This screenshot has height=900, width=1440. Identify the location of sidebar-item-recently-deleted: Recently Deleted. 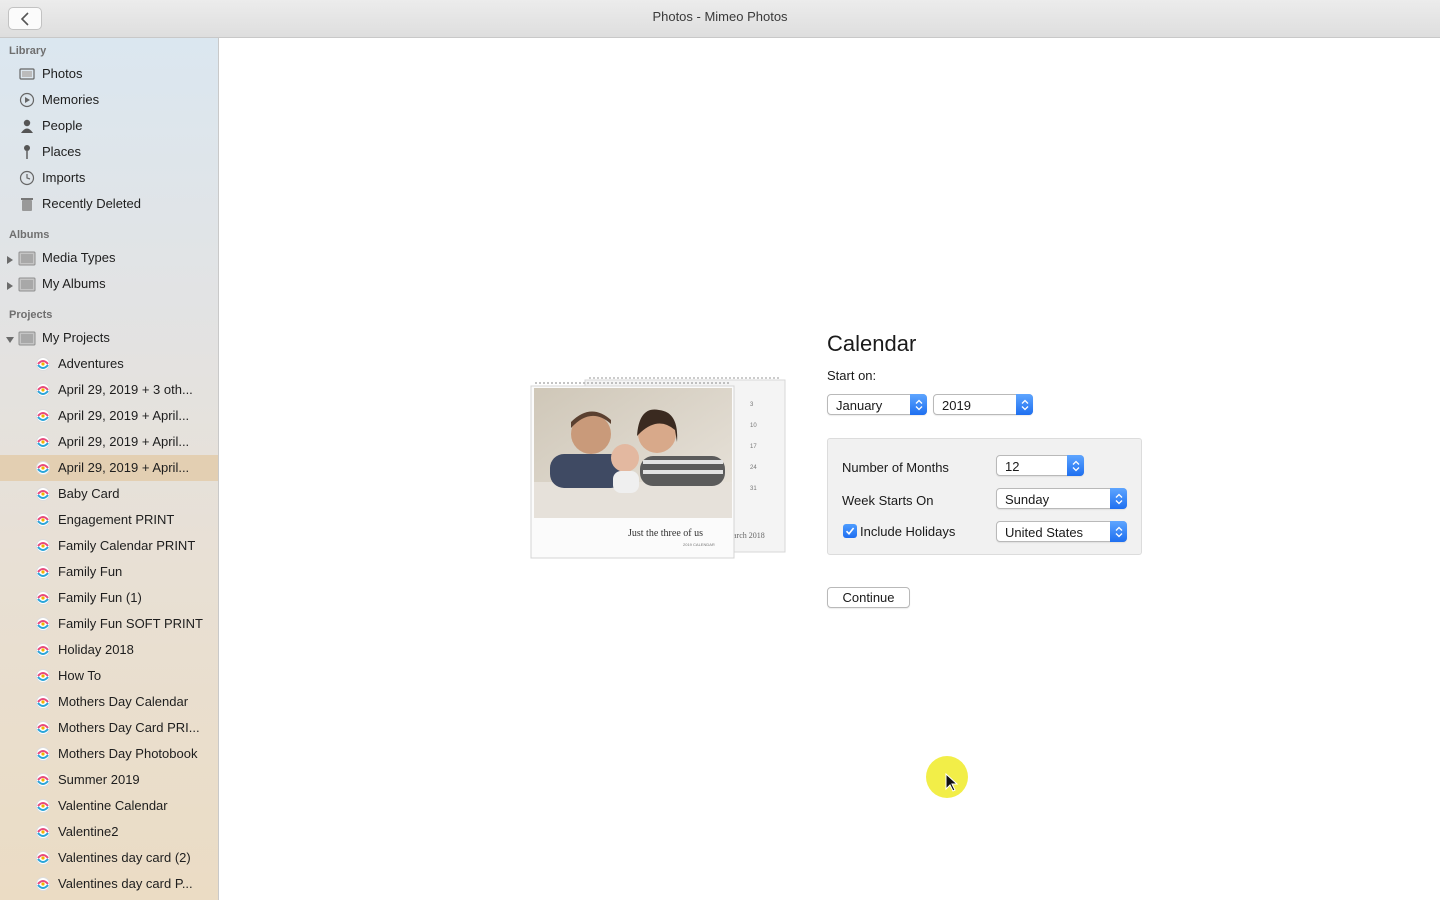
(109, 204).